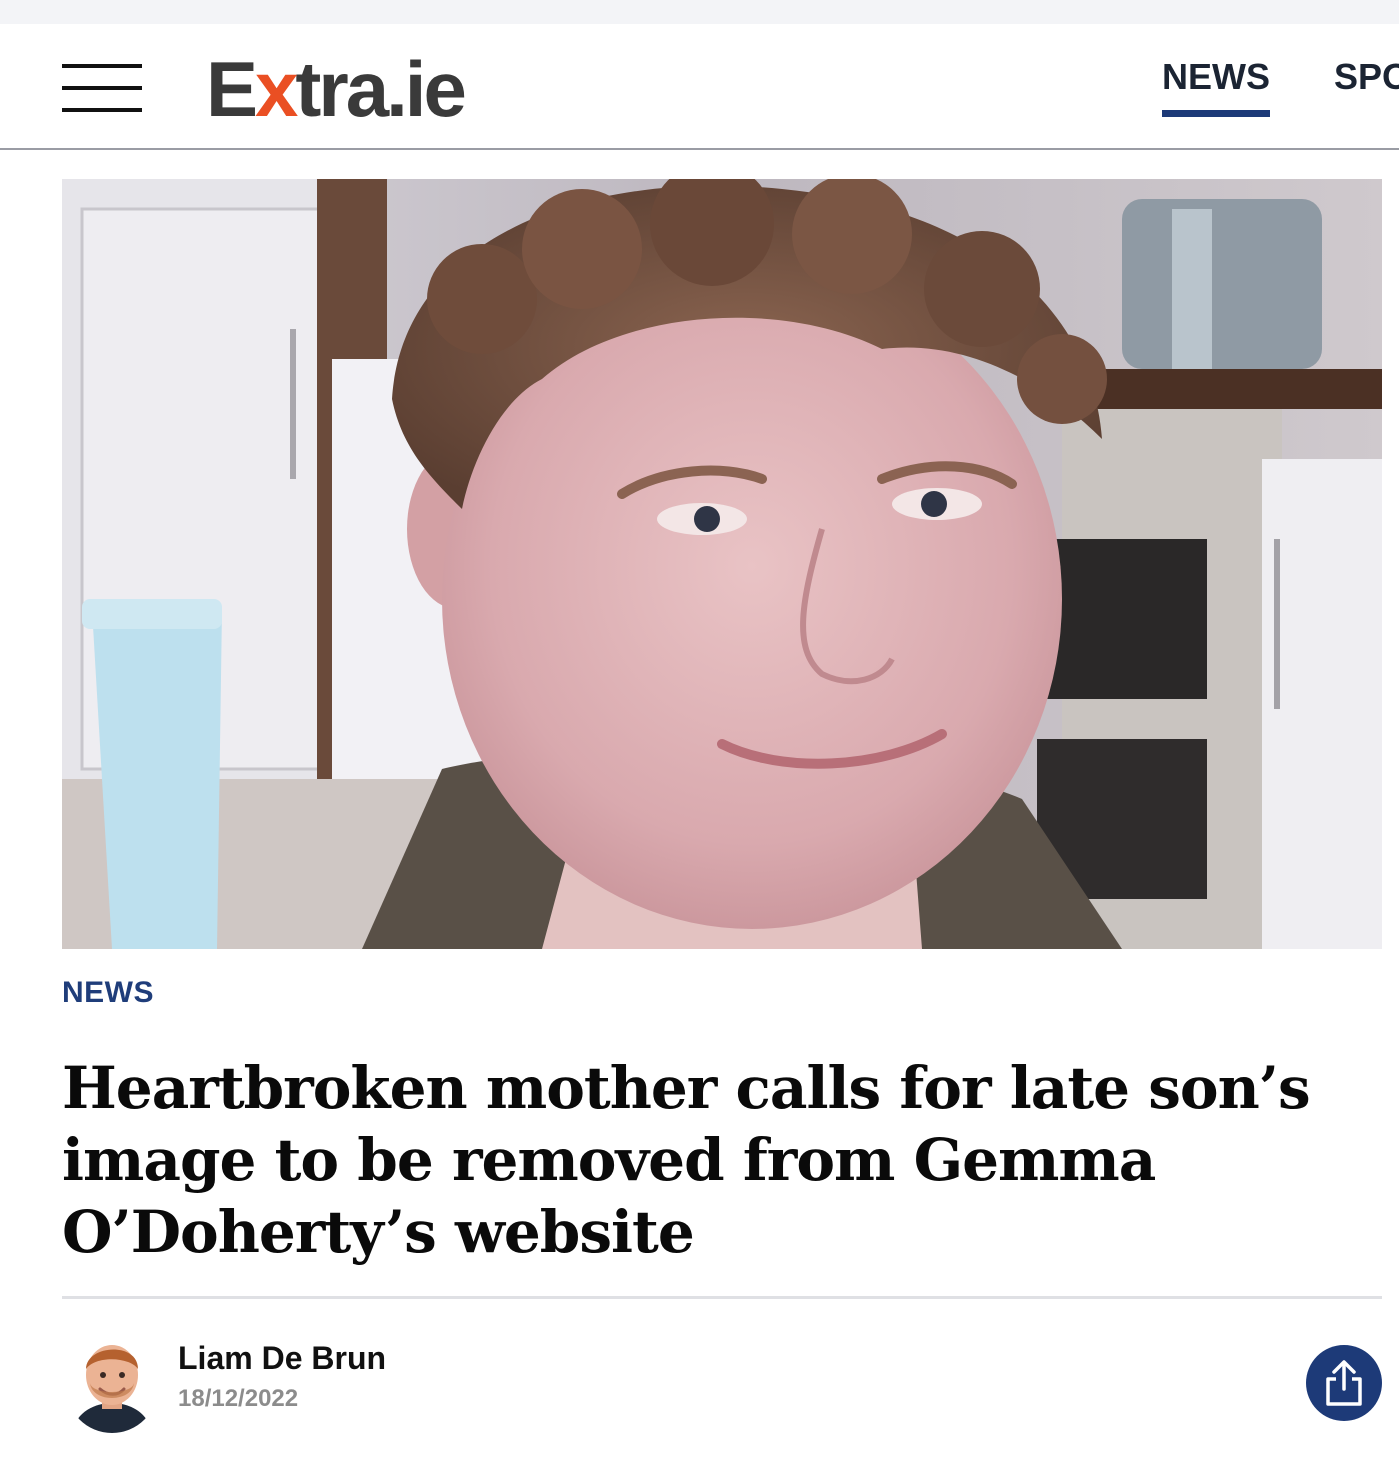  Describe the element at coordinates (282, 1358) in the screenshot. I see `author-name: Liam De Brun` at that location.